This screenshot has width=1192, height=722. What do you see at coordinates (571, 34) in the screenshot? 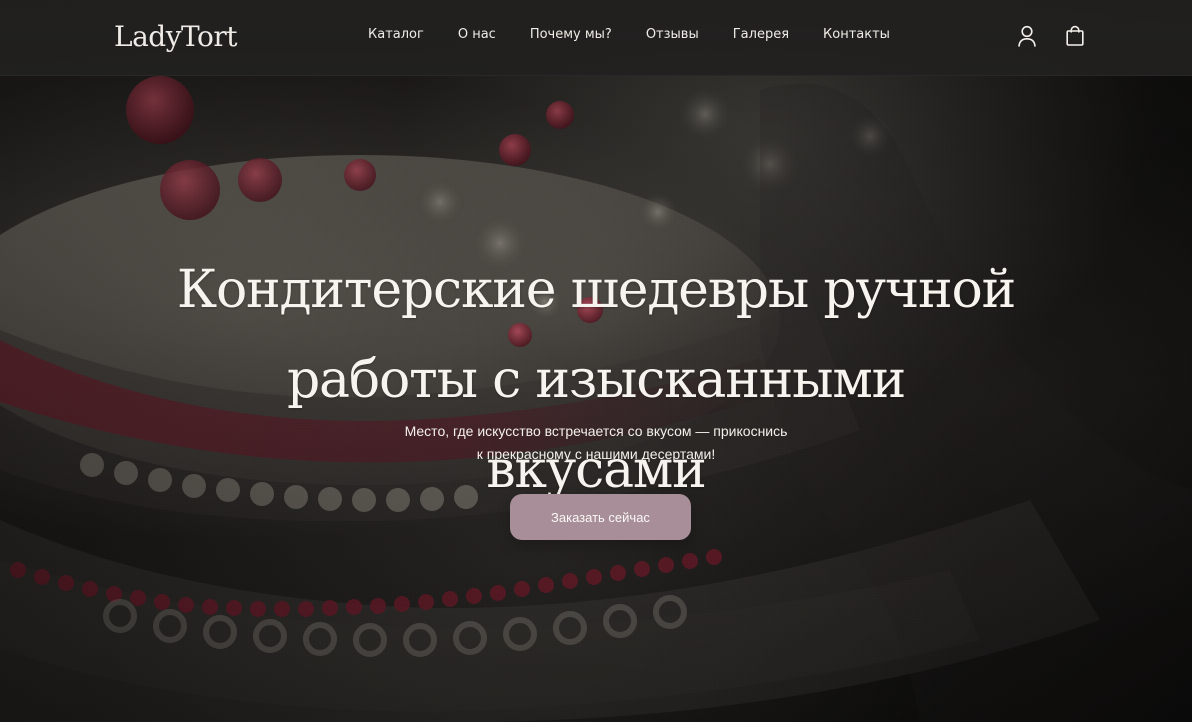
I see `nav-item-why-us: Почему мы?` at bounding box center [571, 34].